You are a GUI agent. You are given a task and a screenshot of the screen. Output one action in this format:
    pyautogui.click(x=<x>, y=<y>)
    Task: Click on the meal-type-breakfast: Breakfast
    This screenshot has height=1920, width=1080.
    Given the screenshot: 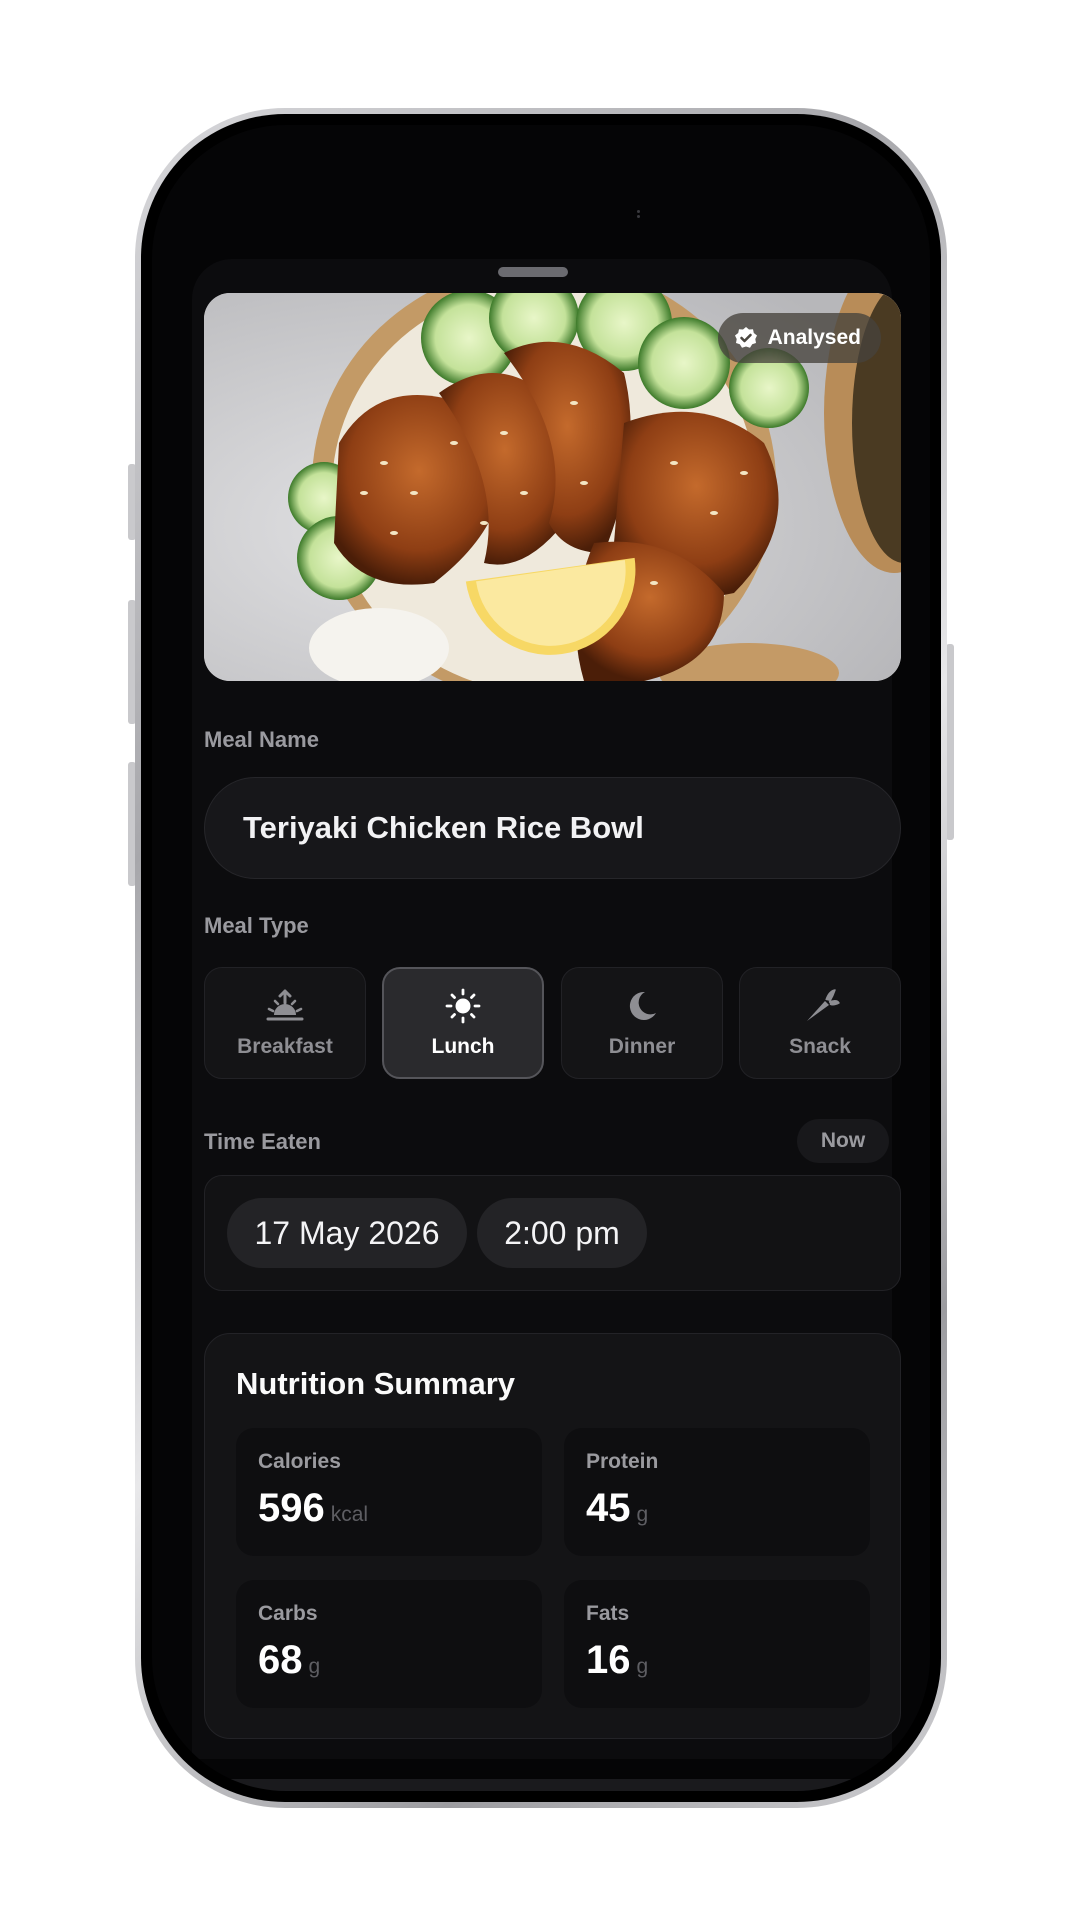 What is the action you would take?
    pyautogui.click(x=285, y=1023)
    